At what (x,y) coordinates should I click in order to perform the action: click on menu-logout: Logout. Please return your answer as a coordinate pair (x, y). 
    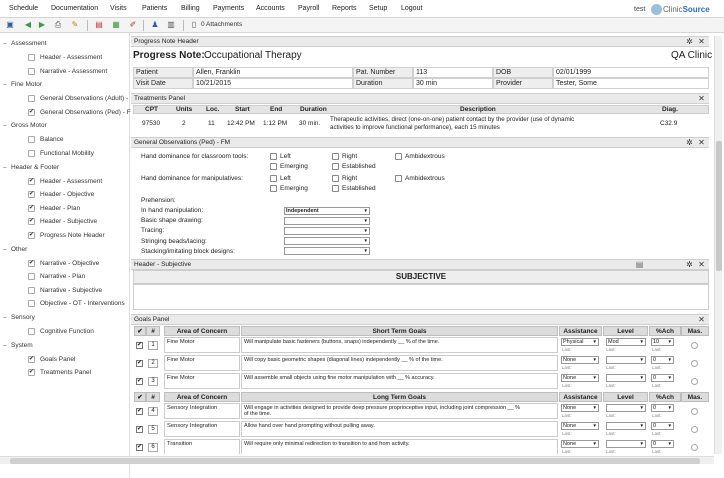
    Looking at the image, I should click on (411, 8).